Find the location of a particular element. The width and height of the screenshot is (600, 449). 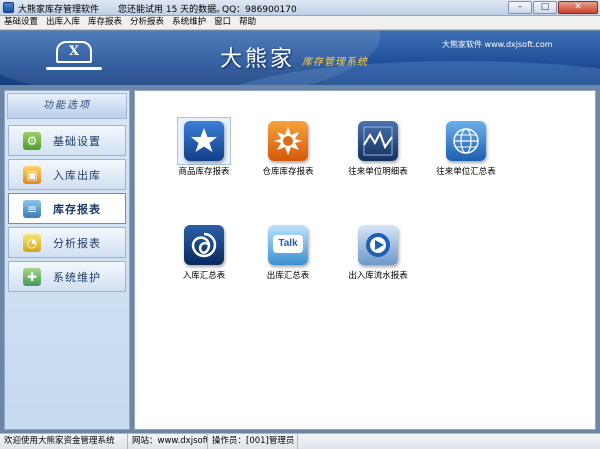

stack-icon: ≡ is located at coordinates (32, 208).